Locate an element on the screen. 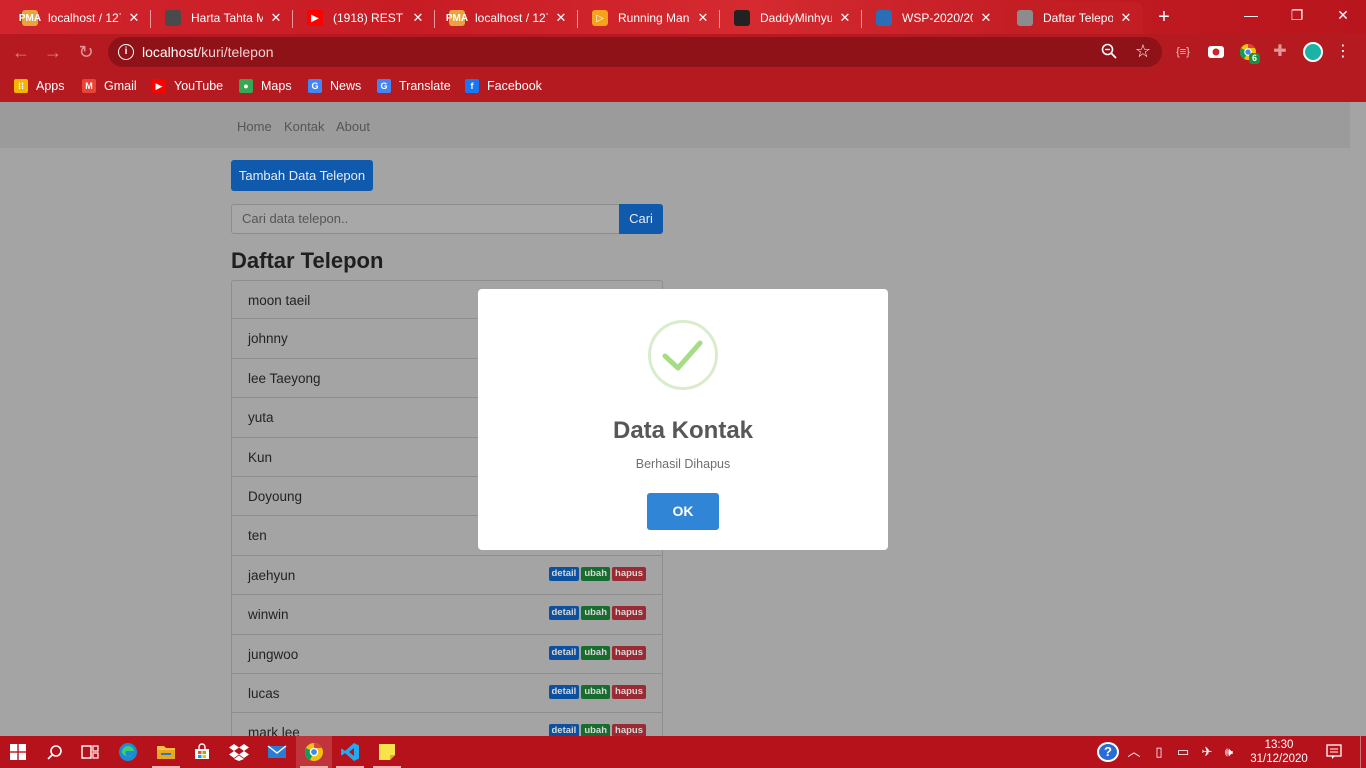 This screenshot has height=768, width=1366. profile-avatar-icon is located at coordinates (1313, 52).